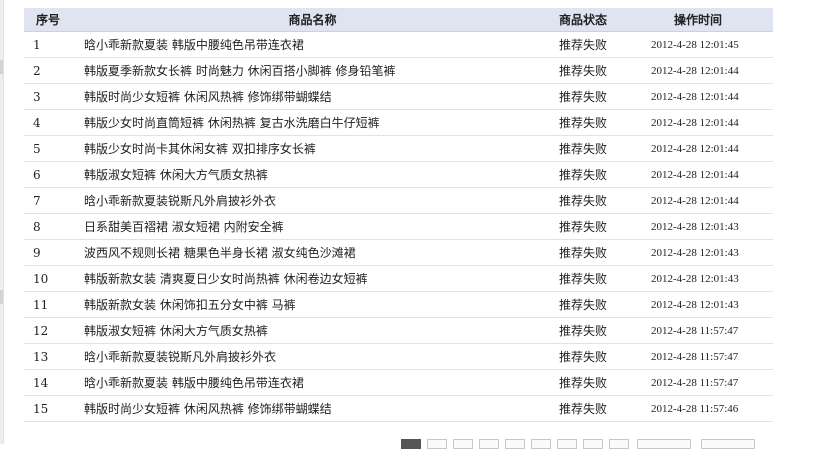 This screenshot has width=828, height=449. What do you see at coordinates (53, 330) in the screenshot?
I see `row-index: 12` at bounding box center [53, 330].